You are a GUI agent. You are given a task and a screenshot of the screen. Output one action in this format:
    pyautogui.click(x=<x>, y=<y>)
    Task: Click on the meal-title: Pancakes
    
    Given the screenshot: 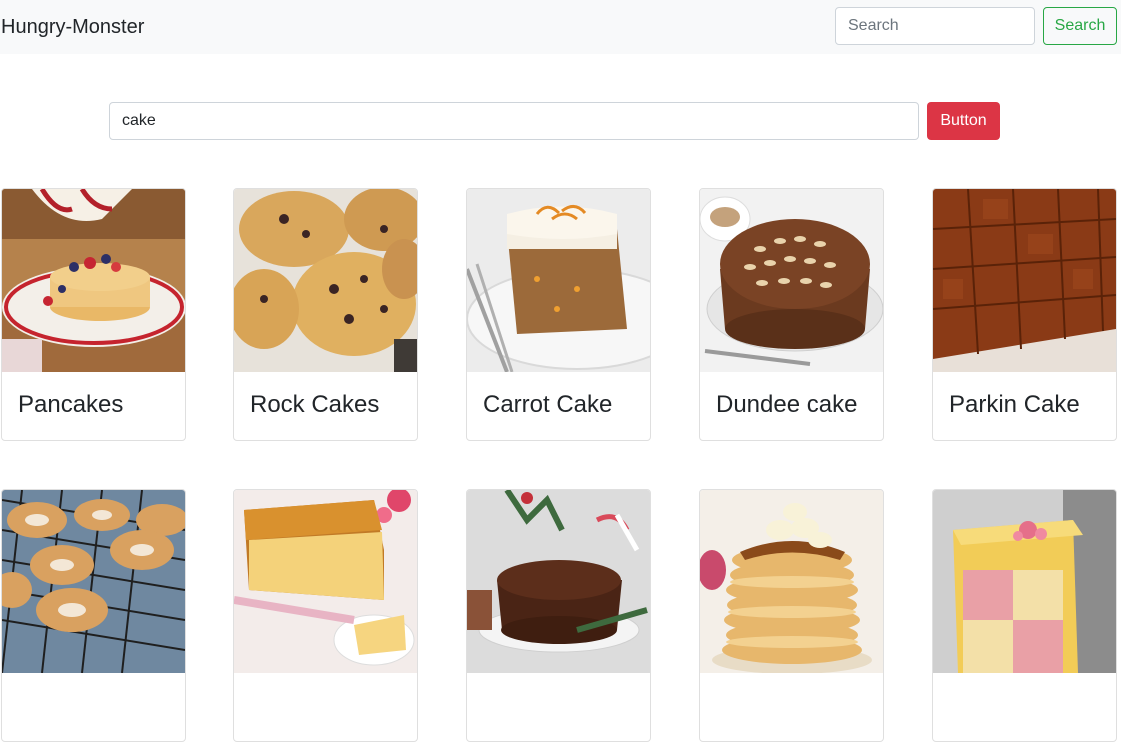 What is the action you would take?
    pyautogui.click(x=71, y=404)
    